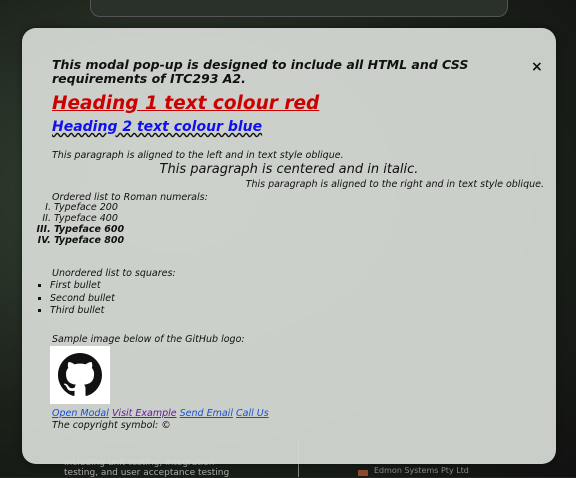 The image size is (576, 478). Describe the element at coordinates (89, 229) in the screenshot. I see `list-item: Typeface 600` at that location.